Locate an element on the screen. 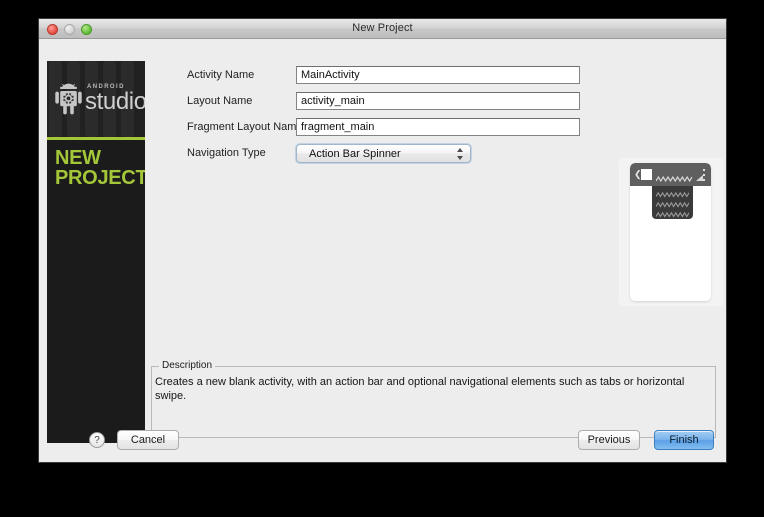 The width and height of the screenshot is (764, 517). mockup-spinner-dropdown-panel is located at coordinates (672, 202).